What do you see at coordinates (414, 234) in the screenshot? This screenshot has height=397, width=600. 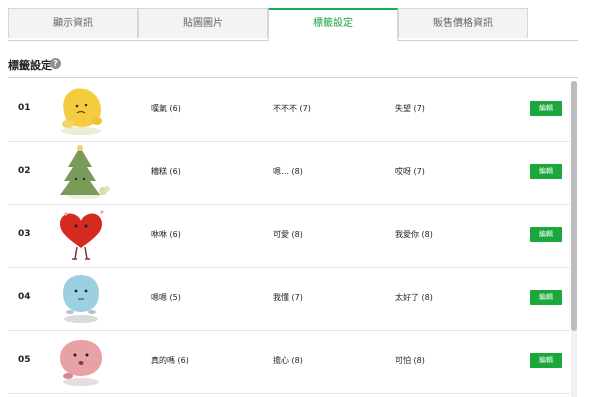 I see `tag-3: 我愛你 (8)` at bounding box center [414, 234].